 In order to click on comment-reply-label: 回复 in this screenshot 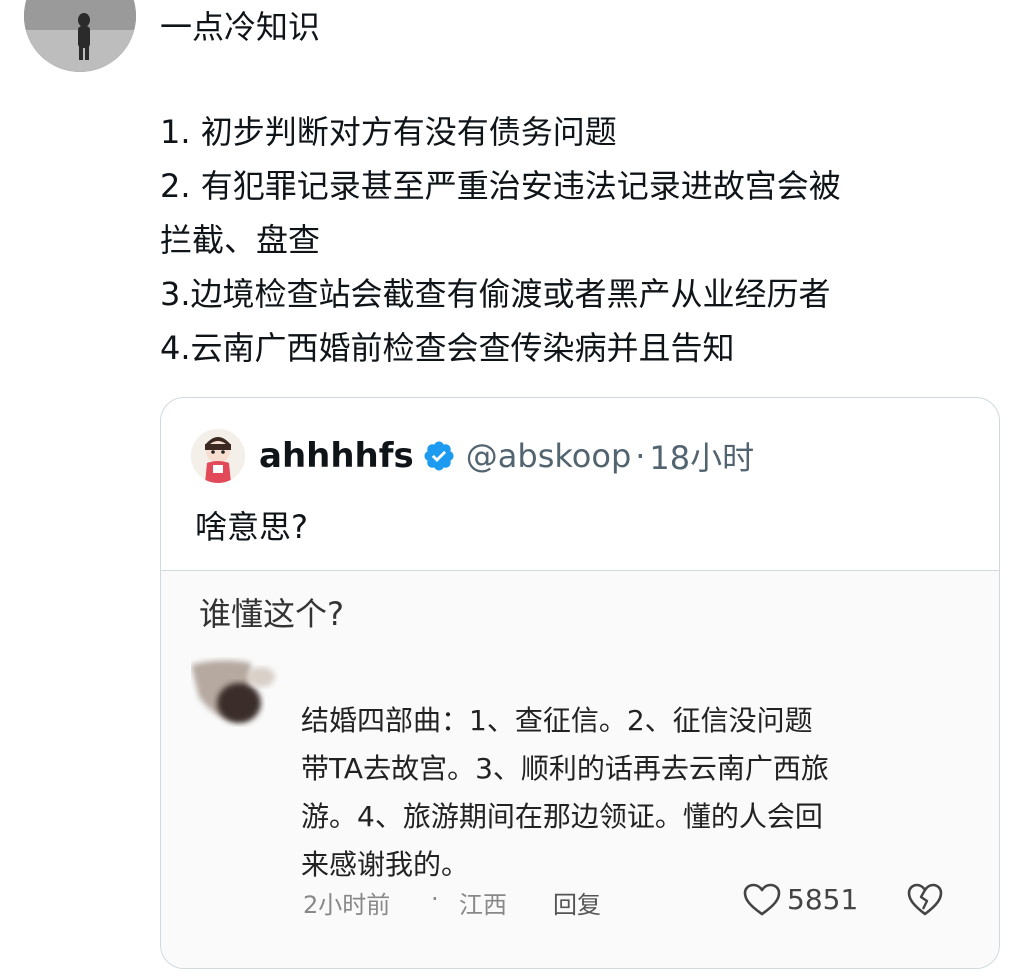, I will do `click(577, 905)`.